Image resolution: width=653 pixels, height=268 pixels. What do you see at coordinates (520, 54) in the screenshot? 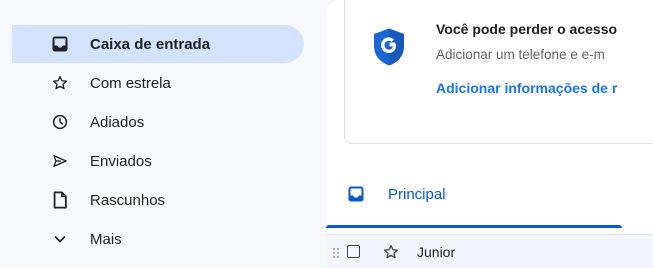
I see `security-card-subtitle: Adicionar um telefone e e-m` at bounding box center [520, 54].